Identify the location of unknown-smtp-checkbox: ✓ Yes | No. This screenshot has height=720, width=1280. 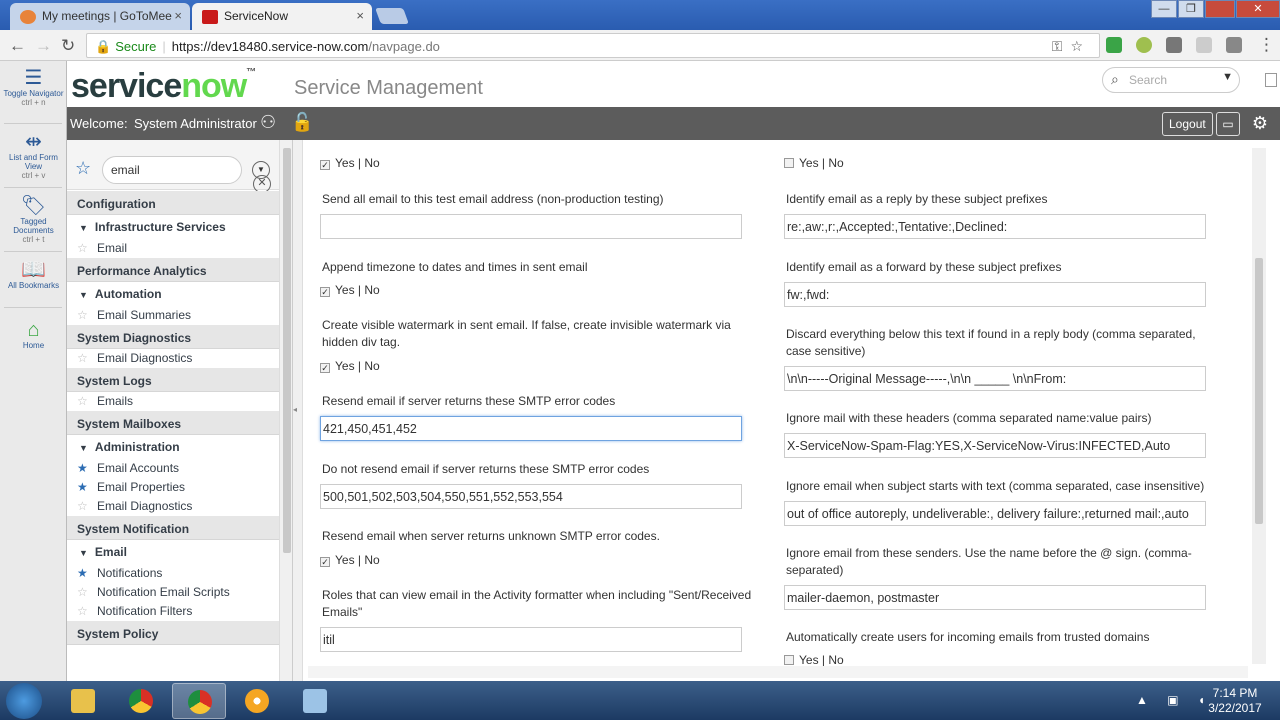
(350, 560).